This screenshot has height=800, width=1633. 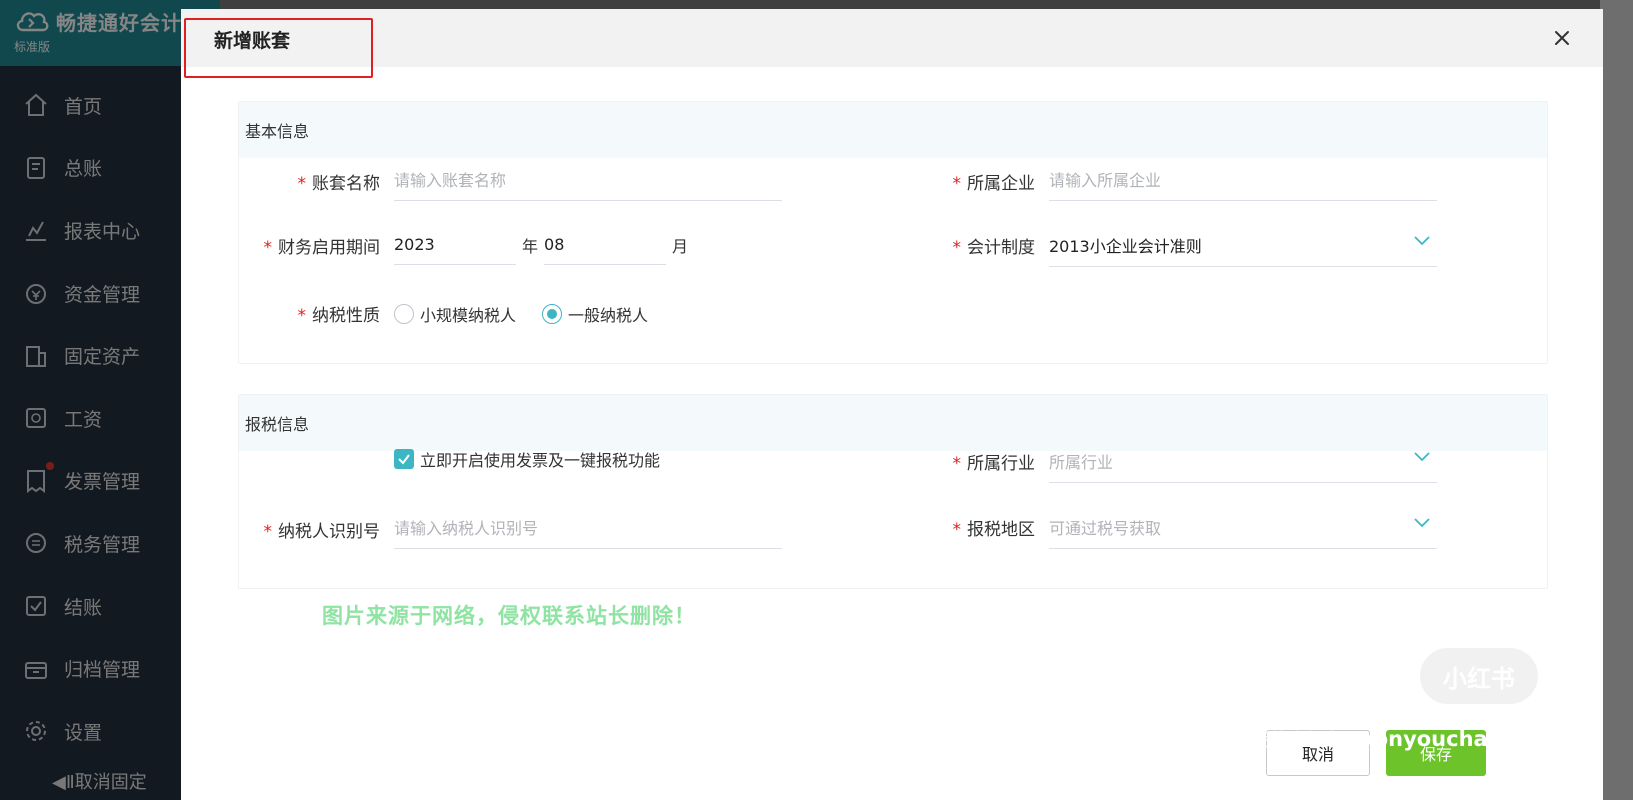 What do you see at coordinates (1306, 740) in the screenshot?
I see `credit-prefix: 我的小红书号` at bounding box center [1306, 740].